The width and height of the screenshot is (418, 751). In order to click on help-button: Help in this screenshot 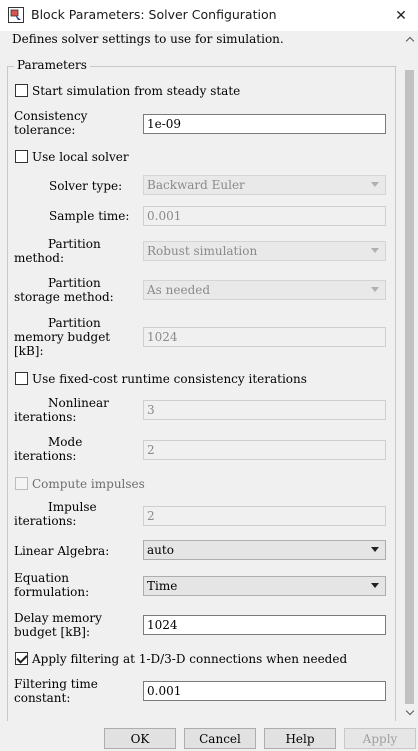, I will do `click(300, 738)`.